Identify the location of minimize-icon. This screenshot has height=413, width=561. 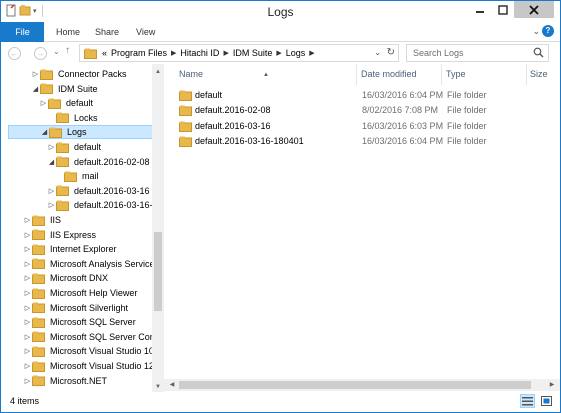
(479, 11).